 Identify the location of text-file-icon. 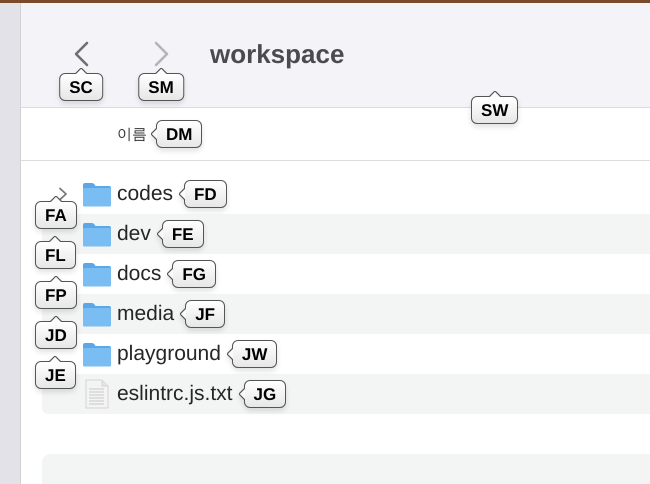
(97, 394).